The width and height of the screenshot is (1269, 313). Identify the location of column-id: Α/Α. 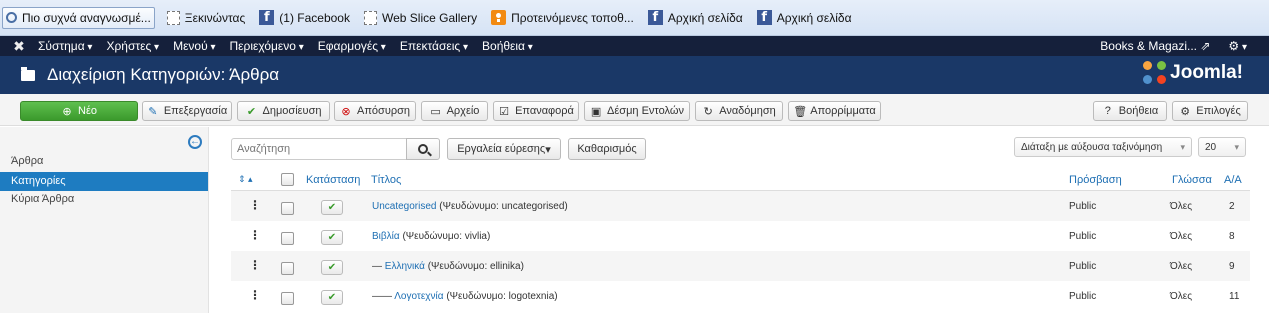
(1233, 180).